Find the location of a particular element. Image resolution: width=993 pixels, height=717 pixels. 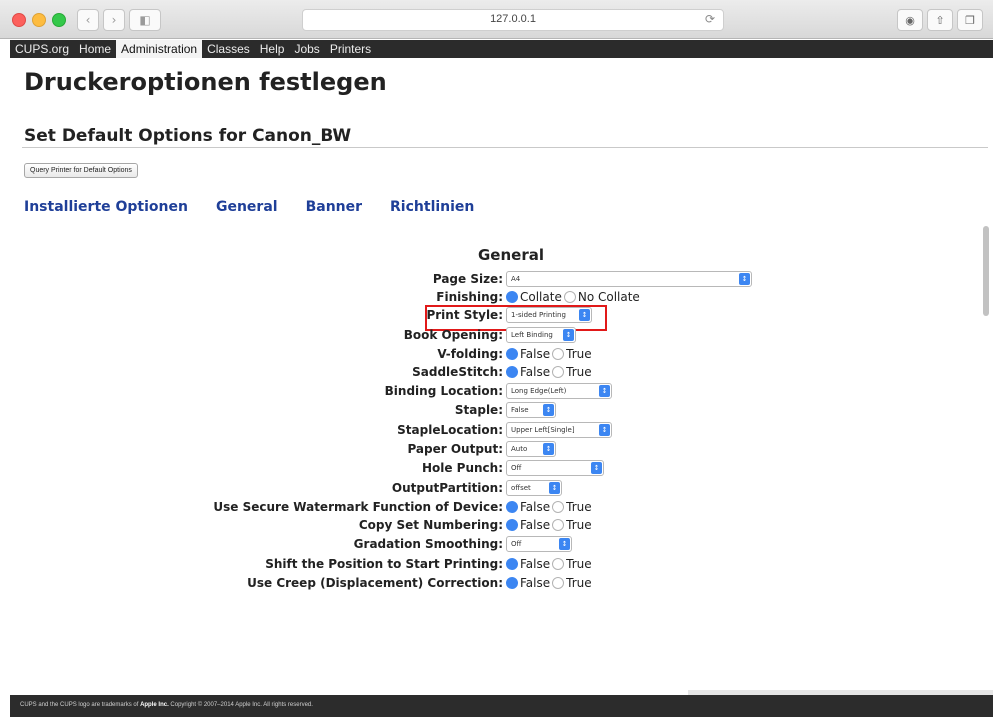

history-nav: ‹ › ◧ is located at coordinates (119, 20).